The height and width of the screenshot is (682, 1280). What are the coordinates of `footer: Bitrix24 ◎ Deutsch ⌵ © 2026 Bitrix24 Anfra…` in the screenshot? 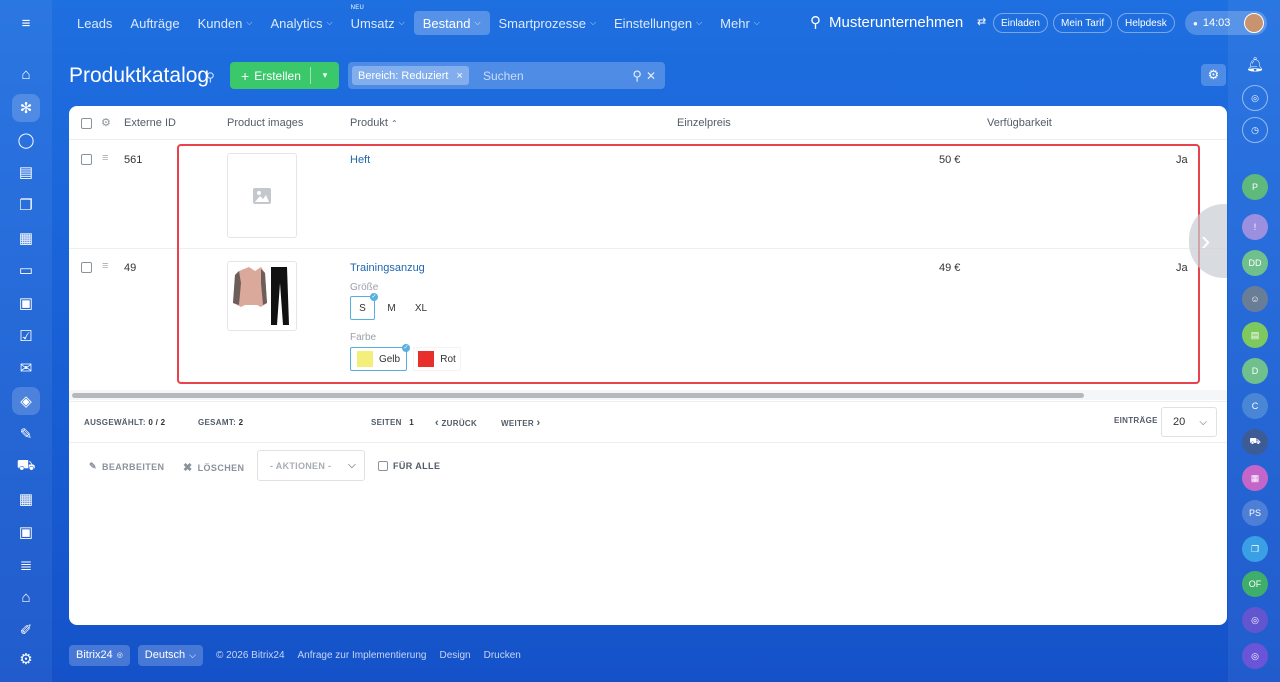 It's located at (295, 655).